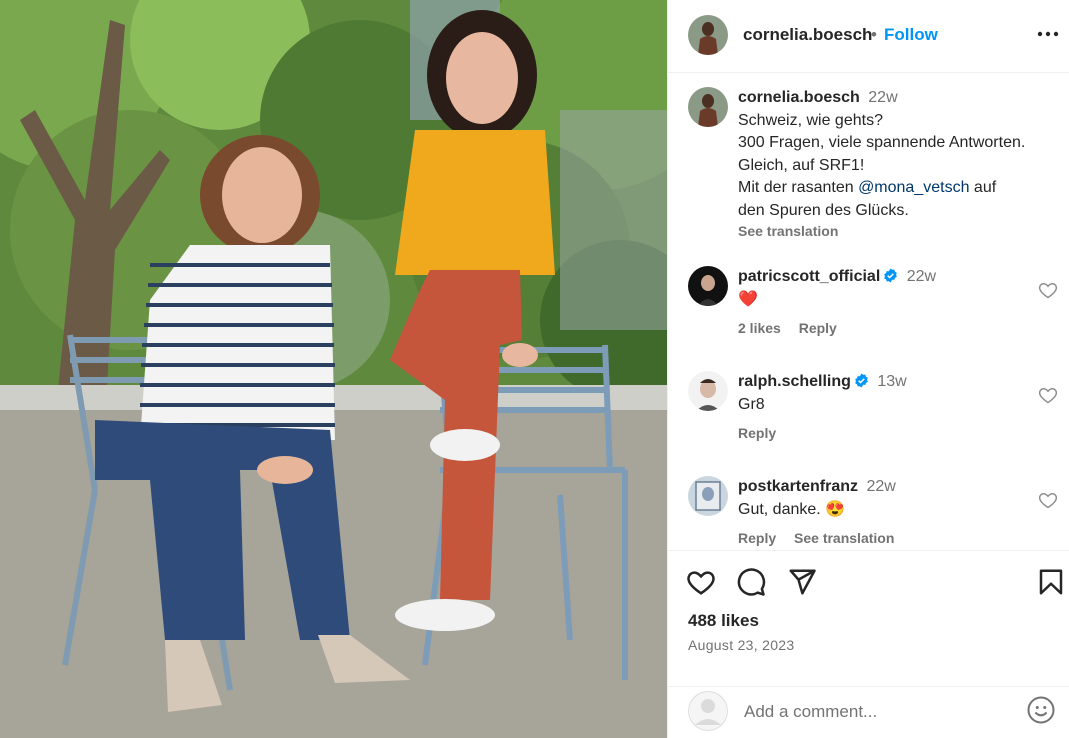  What do you see at coordinates (883, 408) in the screenshot?
I see `comment-body: ralph.schelling 13w Gr8 Reply` at bounding box center [883, 408].